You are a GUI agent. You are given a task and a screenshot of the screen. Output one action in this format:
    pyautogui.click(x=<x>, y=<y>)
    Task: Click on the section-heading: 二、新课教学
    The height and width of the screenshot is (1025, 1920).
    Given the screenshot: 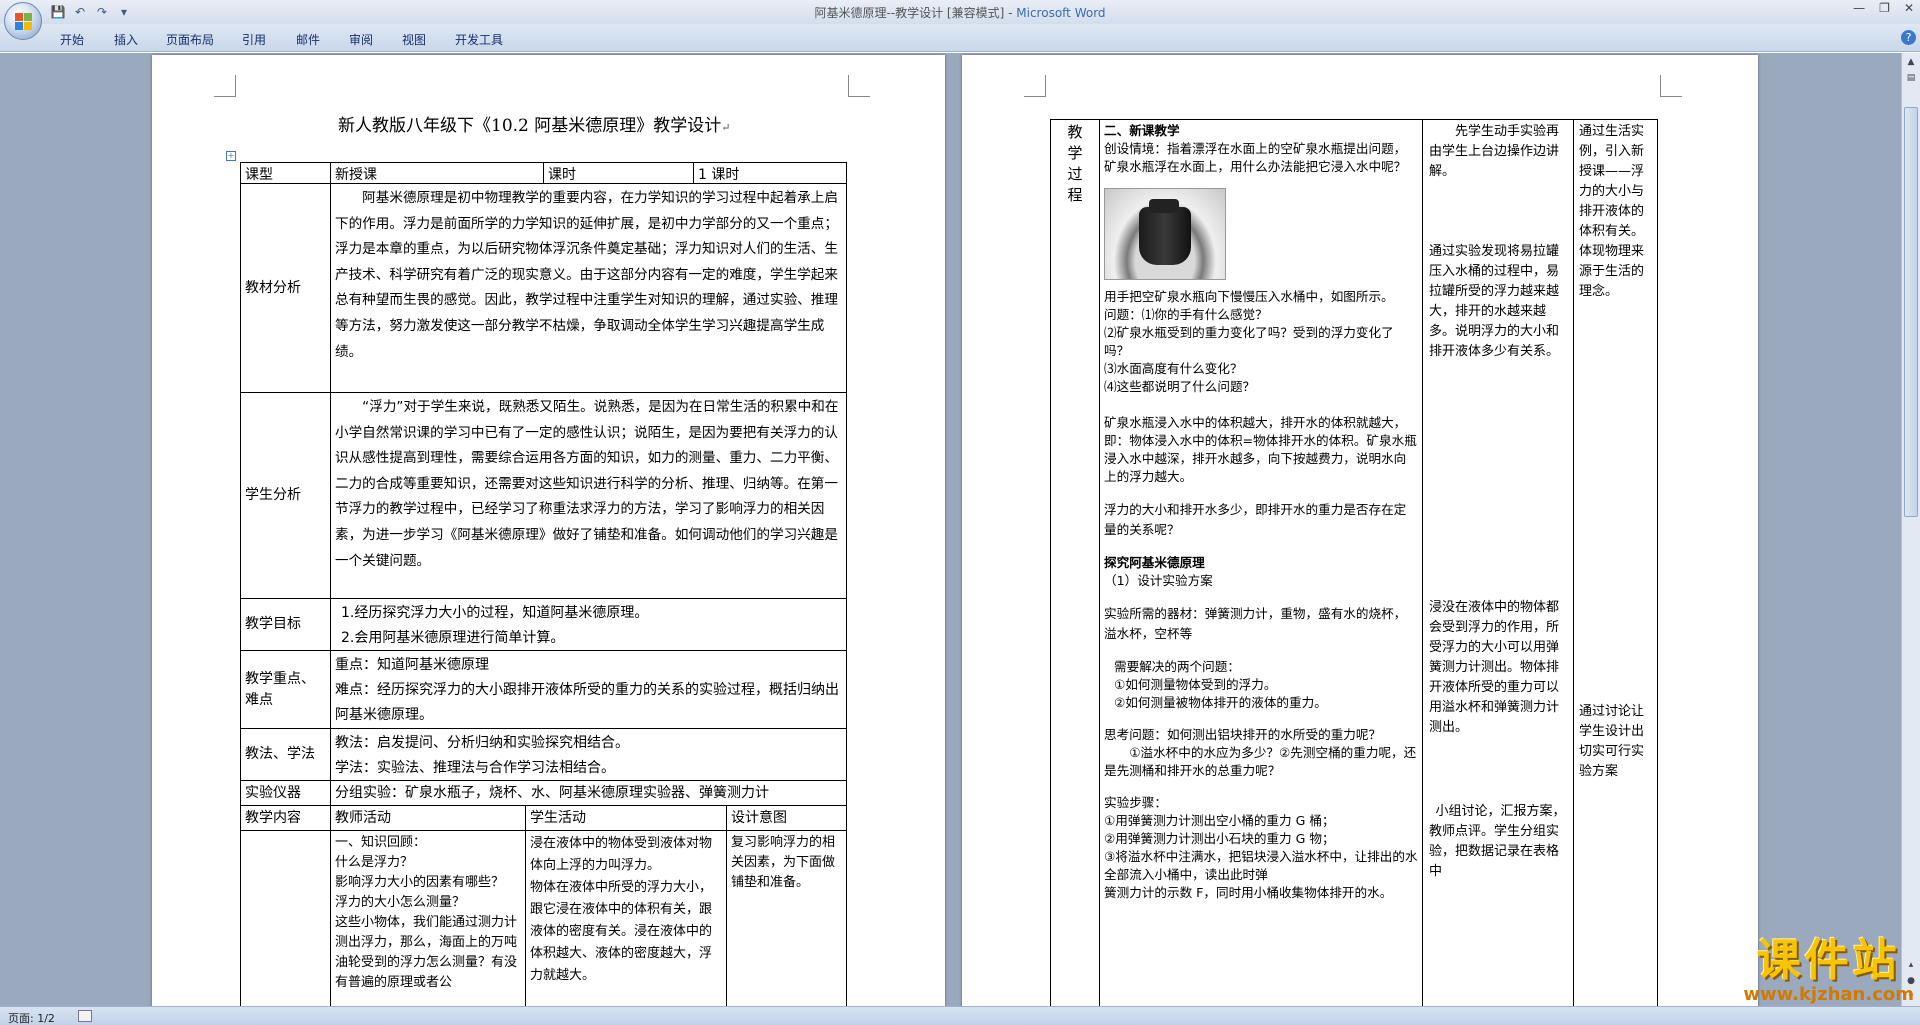 What is the action you would take?
    pyautogui.click(x=1142, y=130)
    